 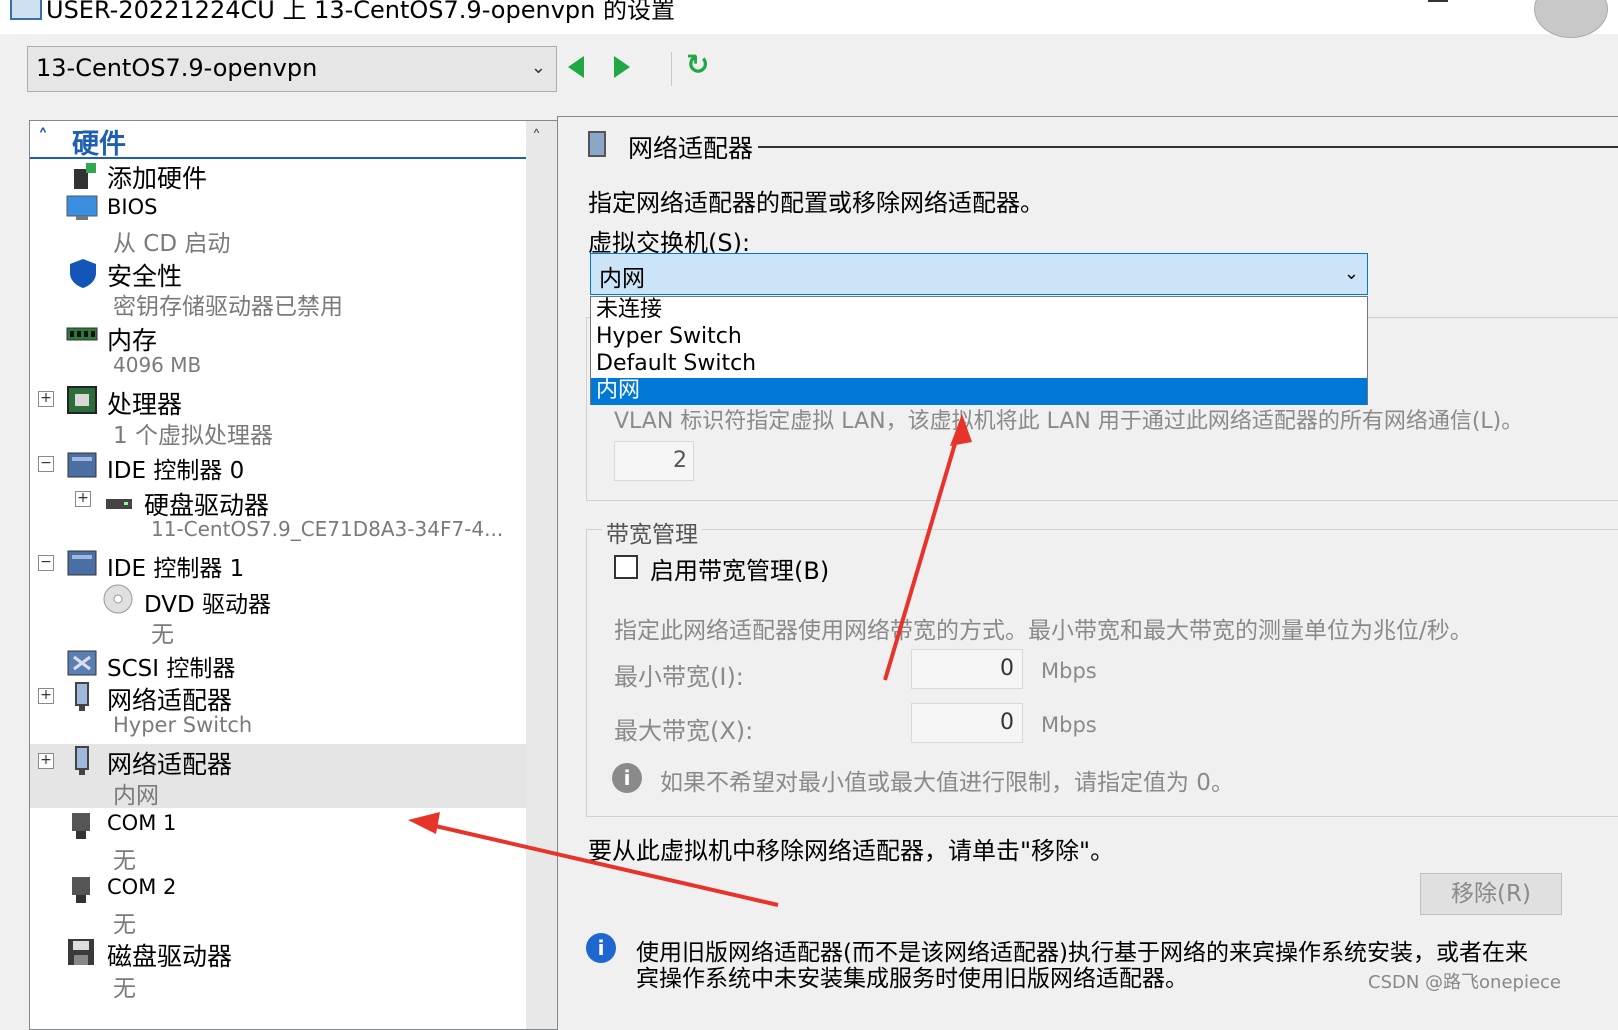 I want to click on tree-item-bios: BIOS, so click(x=132, y=207).